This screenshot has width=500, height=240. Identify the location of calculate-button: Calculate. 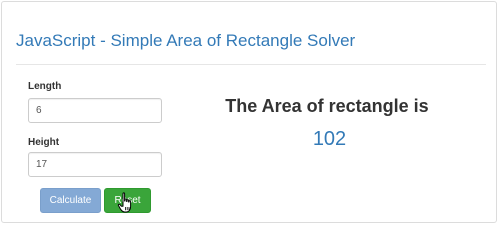
(70, 200).